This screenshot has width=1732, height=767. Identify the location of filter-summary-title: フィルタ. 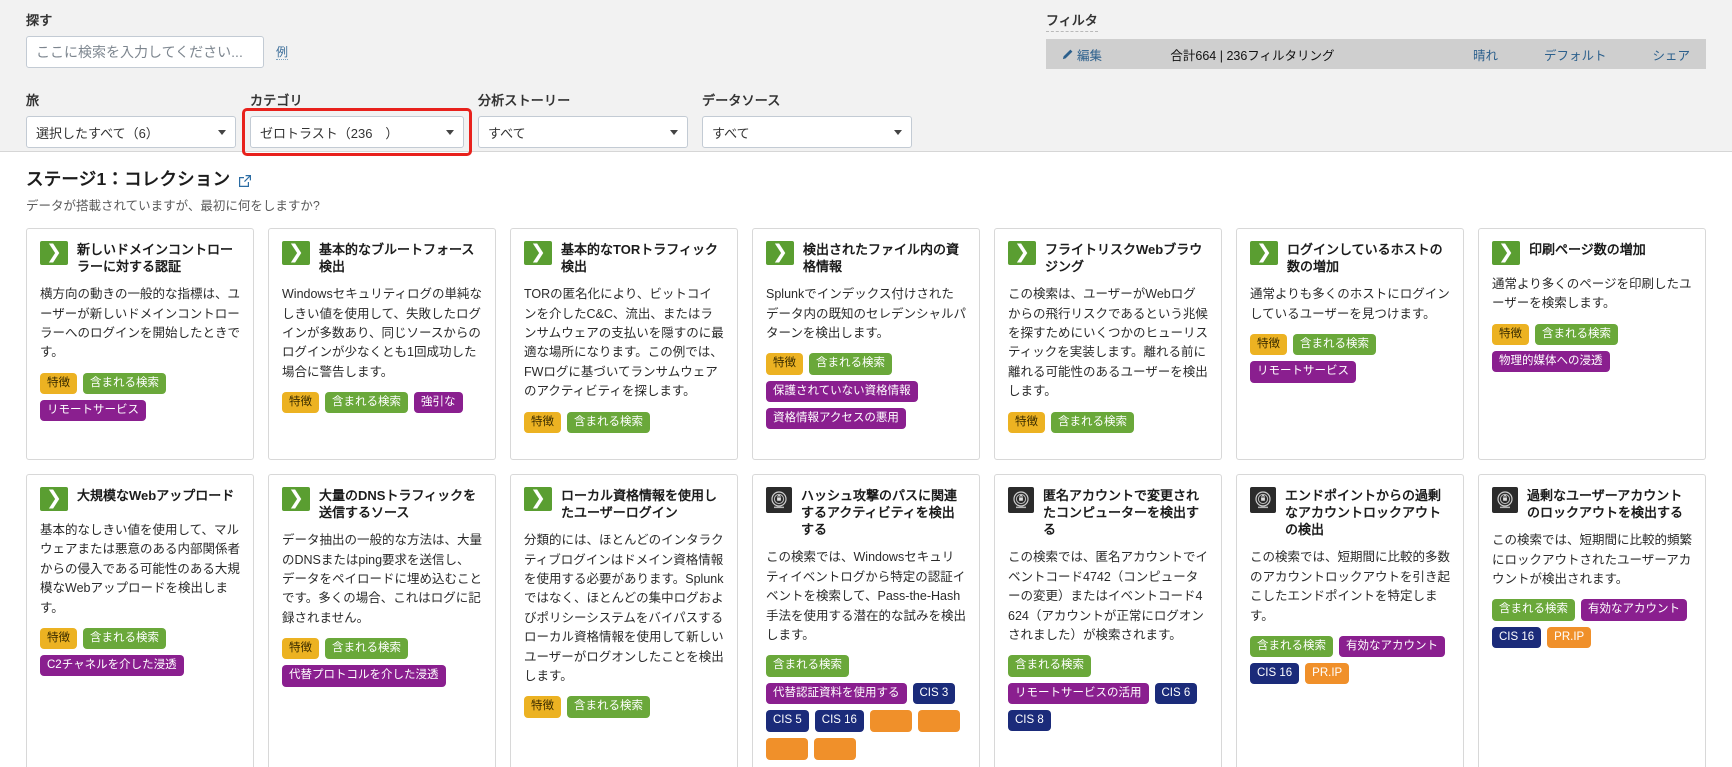
(1072, 21).